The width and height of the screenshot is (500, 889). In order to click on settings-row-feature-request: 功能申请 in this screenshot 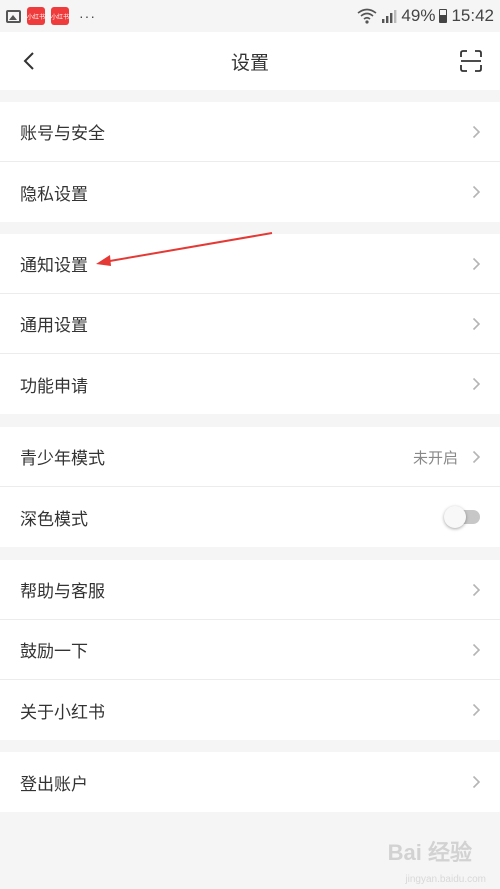, I will do `click(250, 384)`.